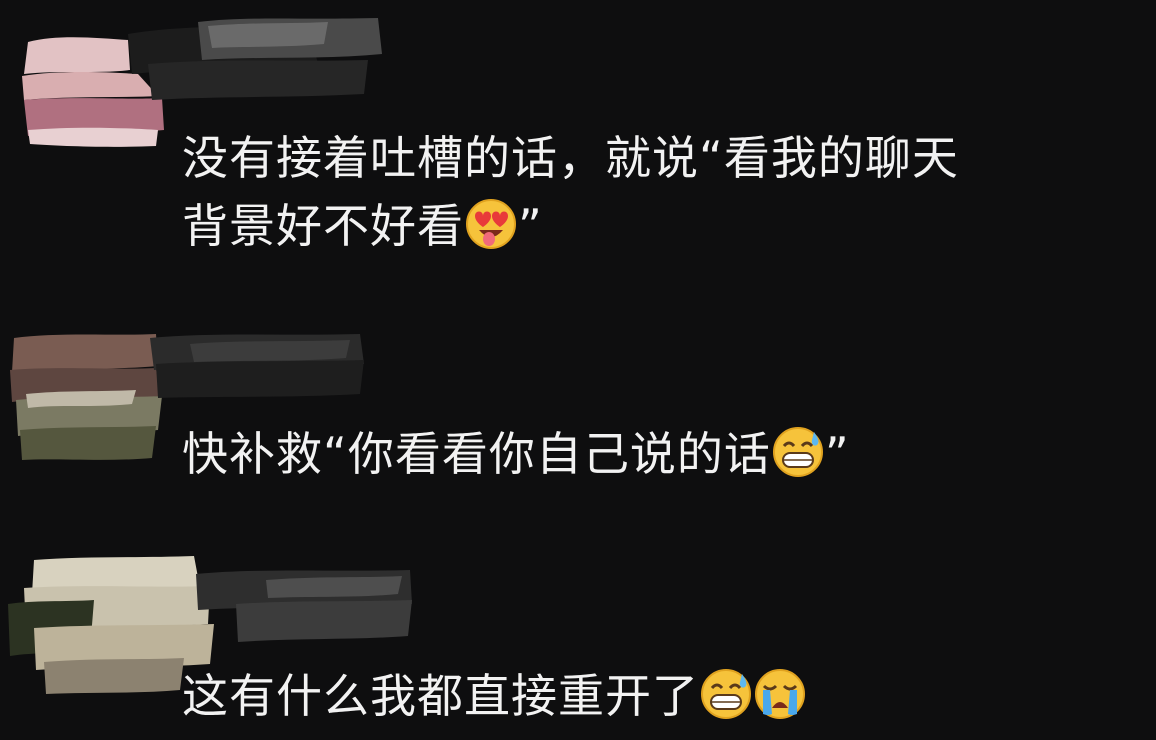  Describe the element at coordinates (87, 396) in the screenshot. I see `avatar-redacted` at that location.